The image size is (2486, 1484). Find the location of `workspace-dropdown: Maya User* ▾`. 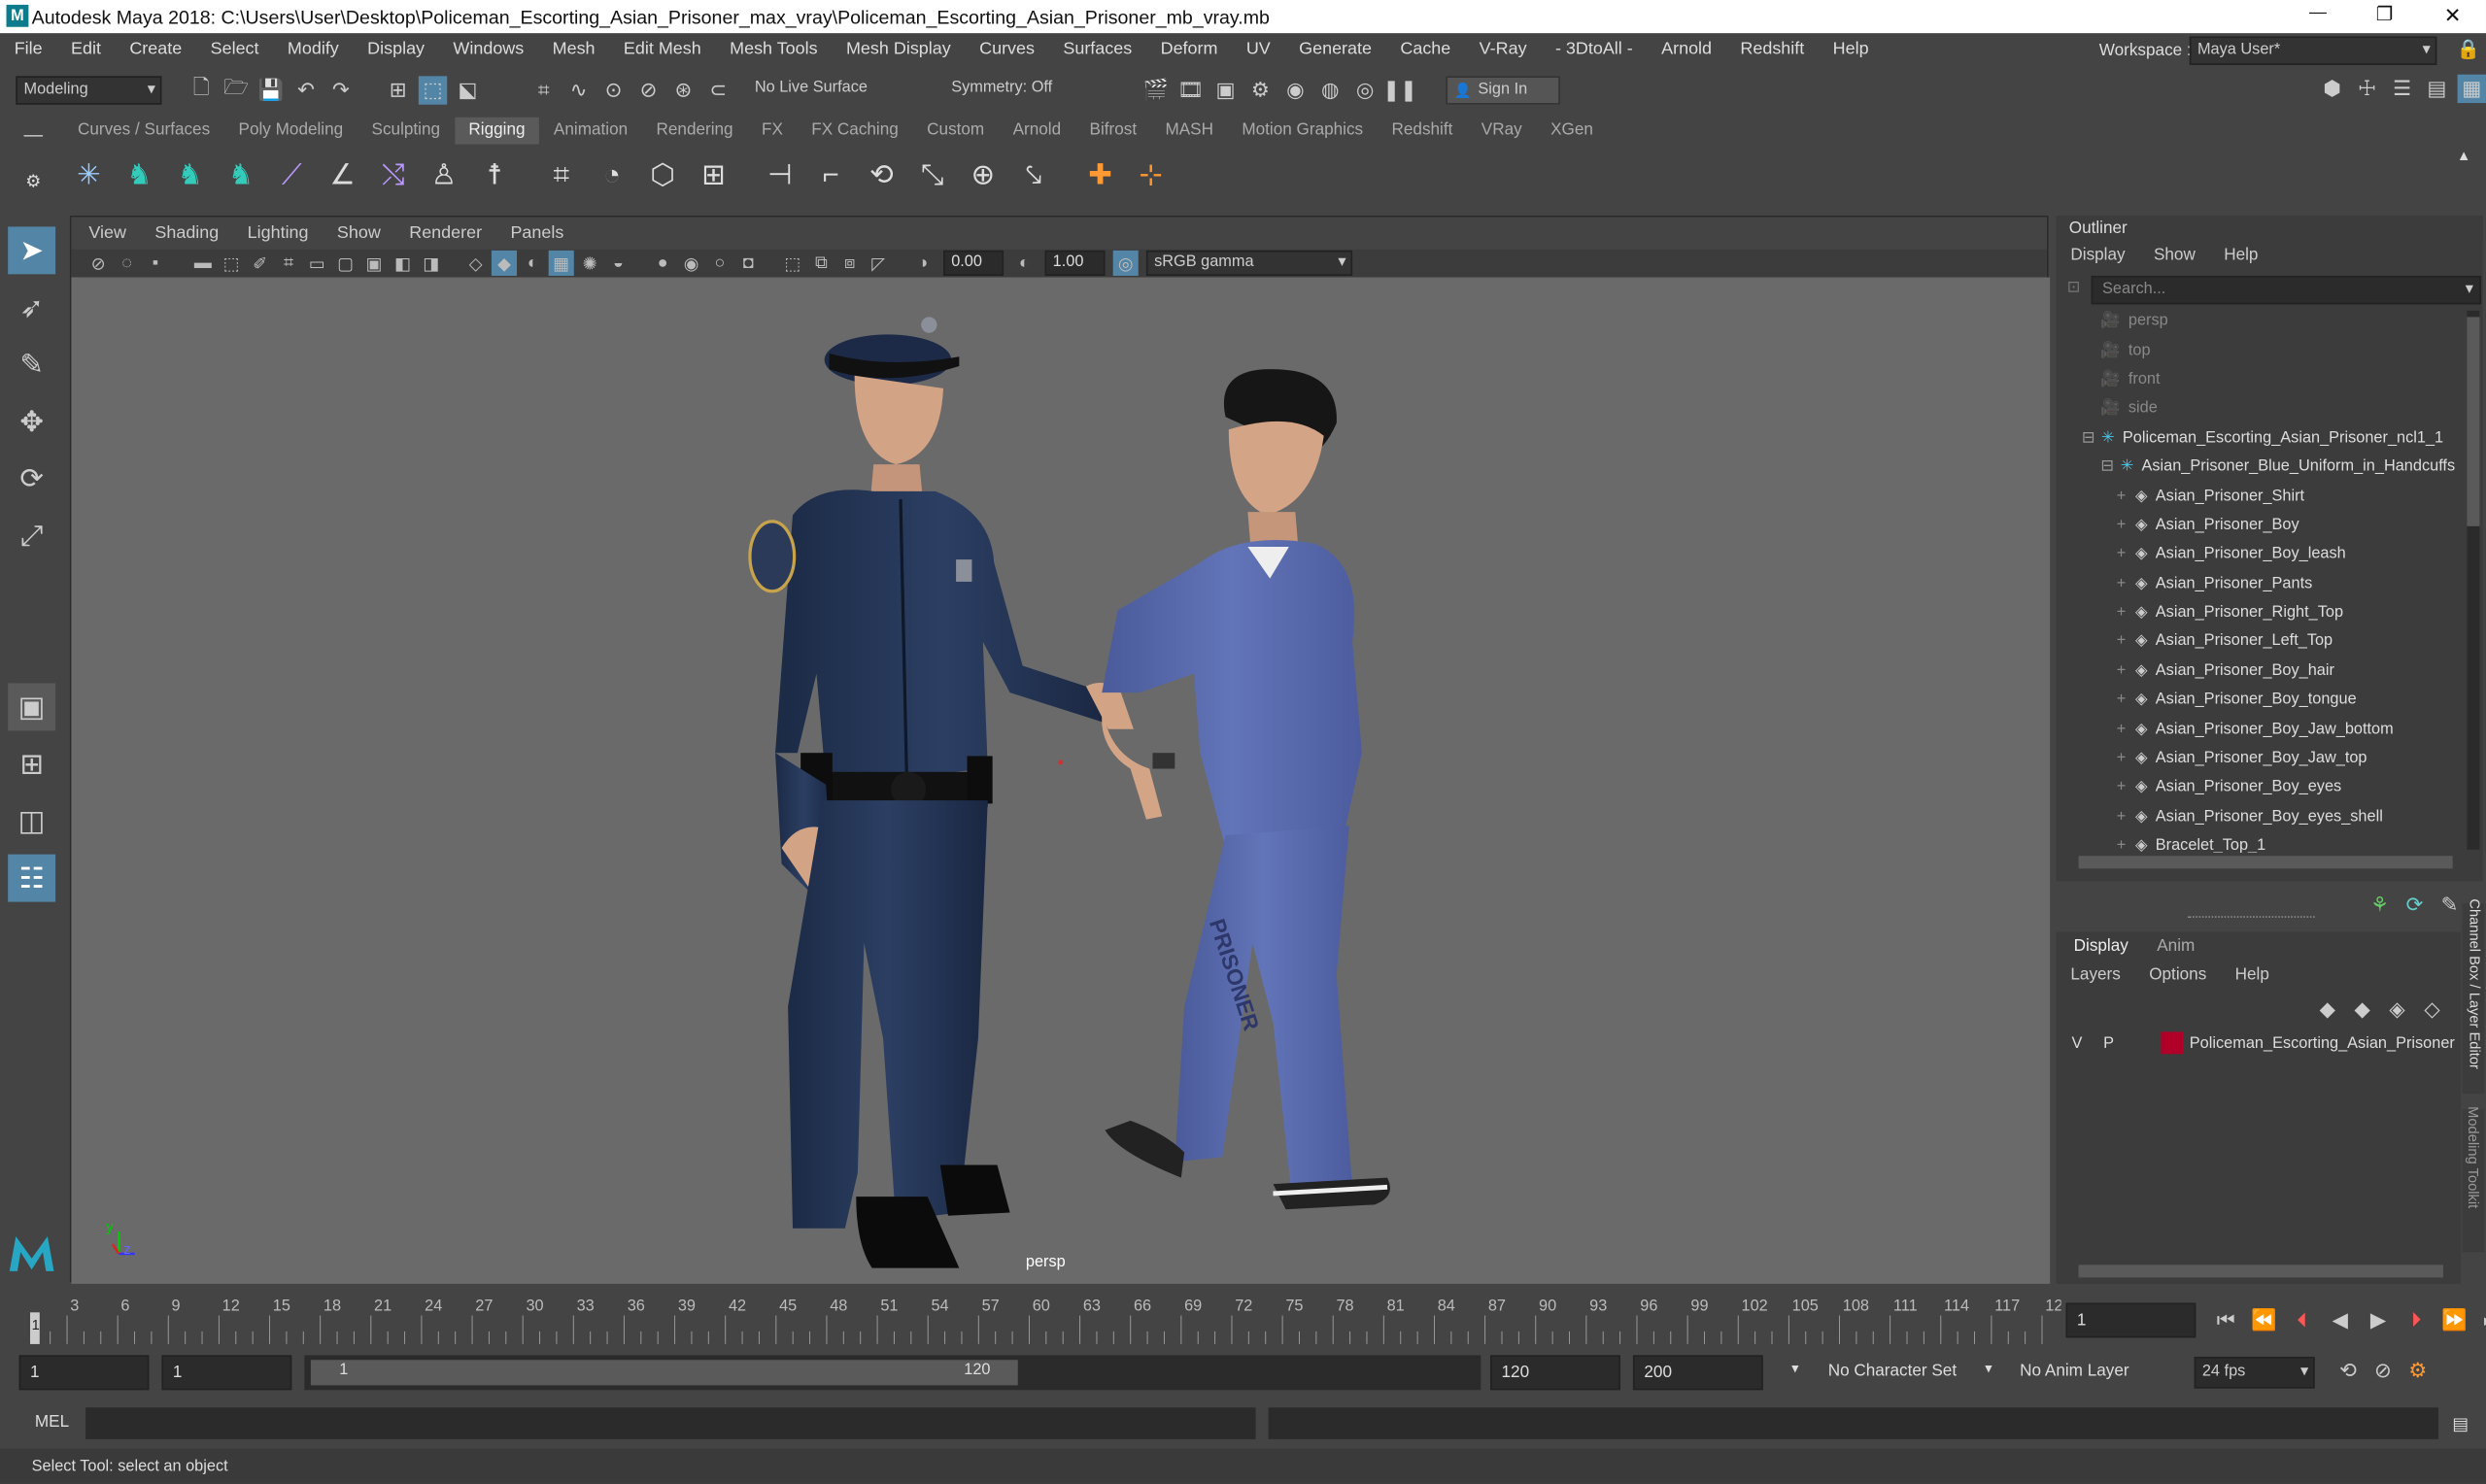

workspace-dropdown: Maya User* ▾ is located at coordinates (2313, 50).